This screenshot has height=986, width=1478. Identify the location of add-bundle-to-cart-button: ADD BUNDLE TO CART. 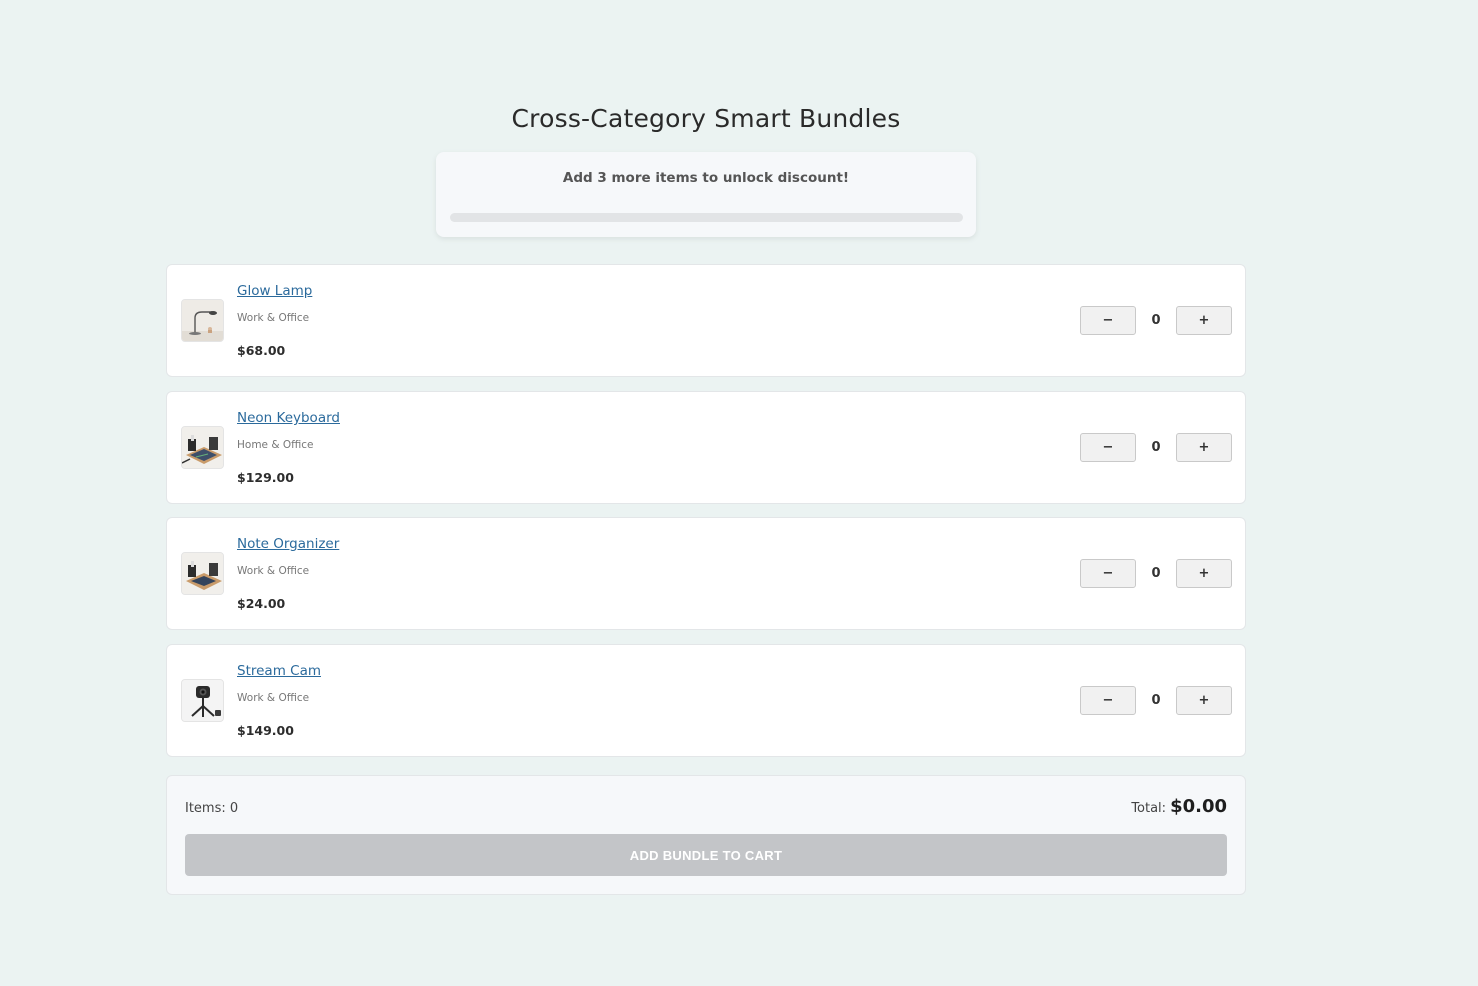
(706, 855).